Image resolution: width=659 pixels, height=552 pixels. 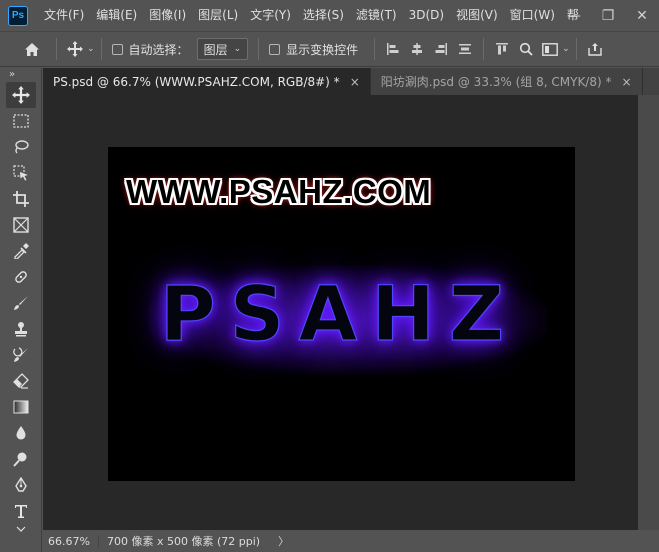 I want to click on auto-select-dropdown: 图层 ⌄, so click(x=222, y=49).